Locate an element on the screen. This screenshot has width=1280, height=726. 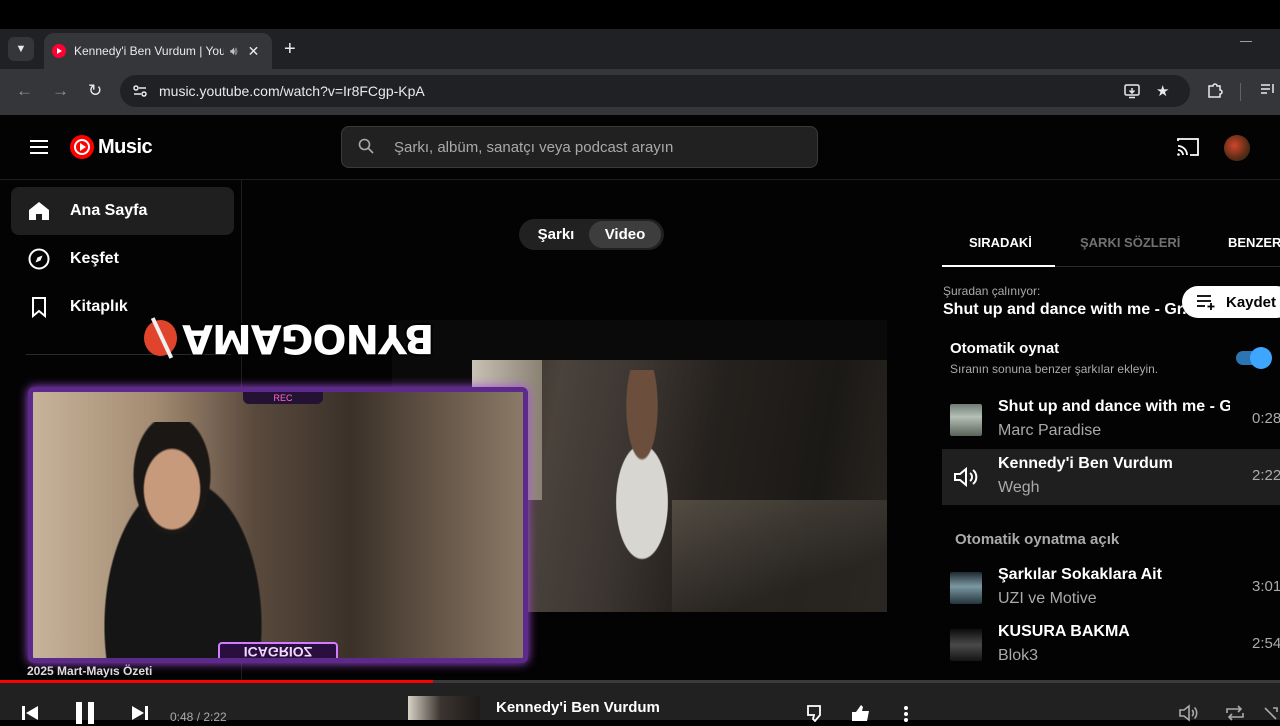
site-settings-icon is located at coordinates (140, 91).